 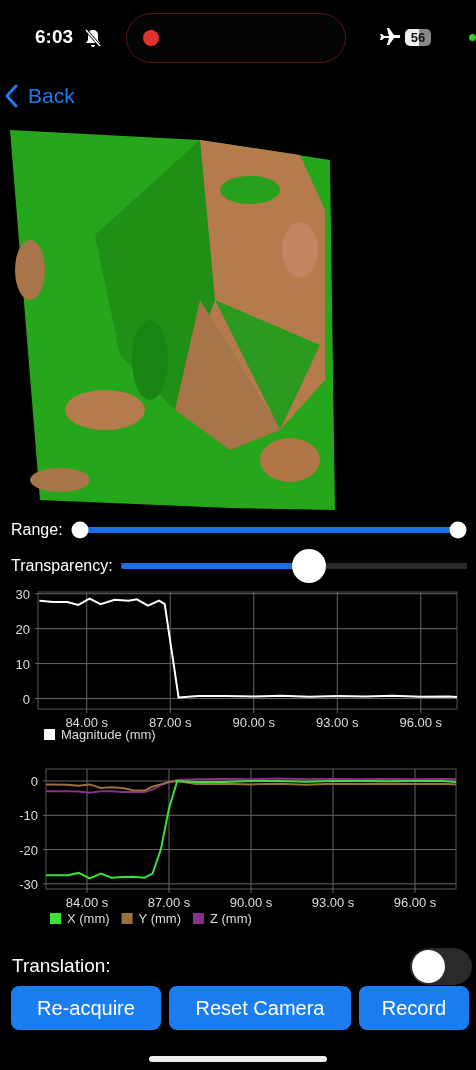 I want to click on action-button: Re-acquire, so click(x=86, y=1008).